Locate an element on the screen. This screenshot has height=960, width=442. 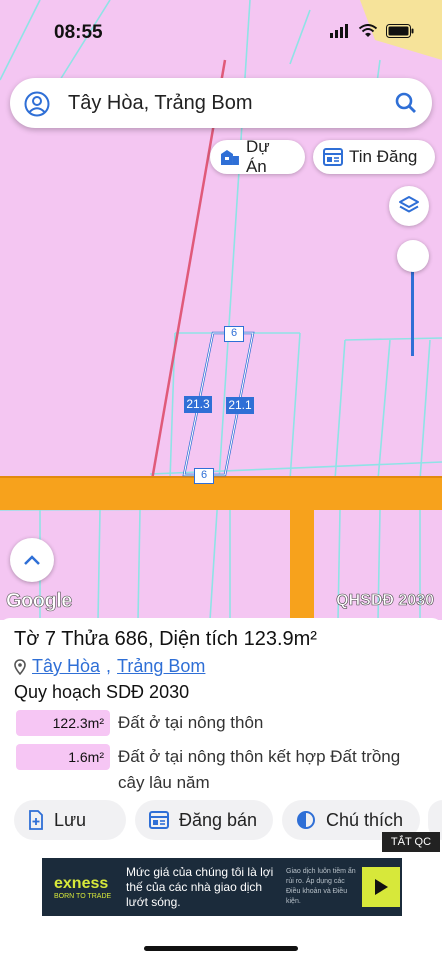
google-attribution: Google is located at coordinates (39, 601).